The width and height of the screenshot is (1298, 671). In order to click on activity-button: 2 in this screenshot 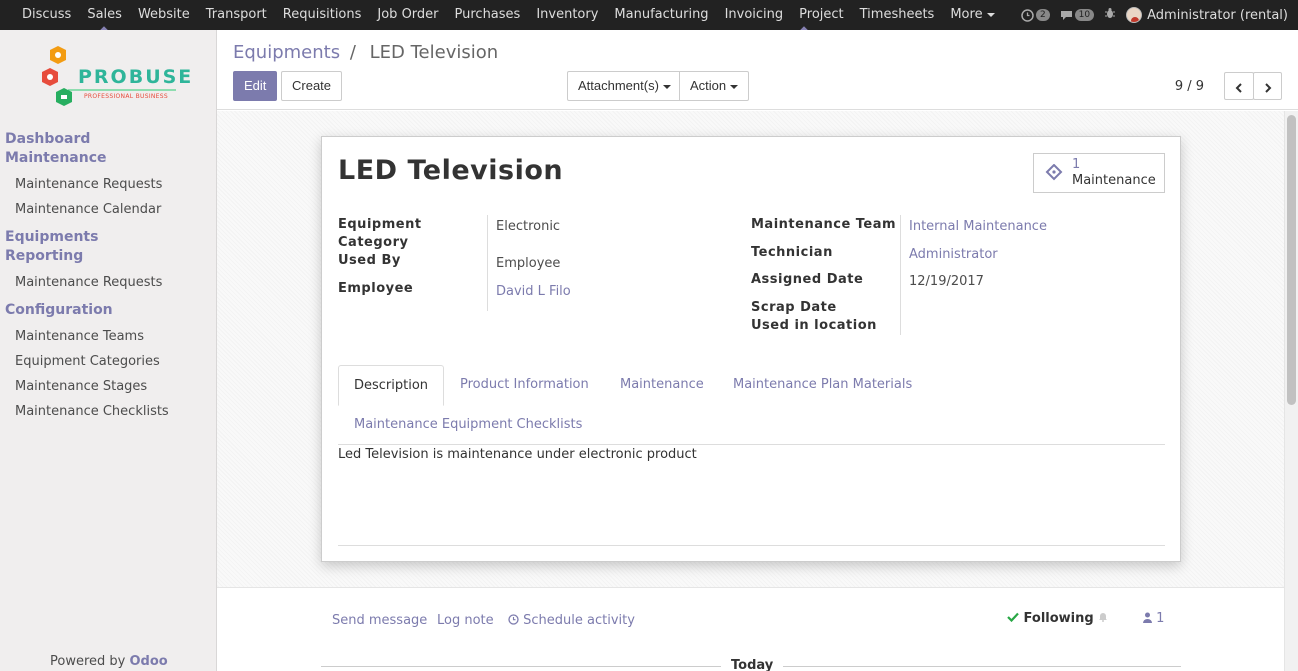, I will do `click(1035, 15)`.